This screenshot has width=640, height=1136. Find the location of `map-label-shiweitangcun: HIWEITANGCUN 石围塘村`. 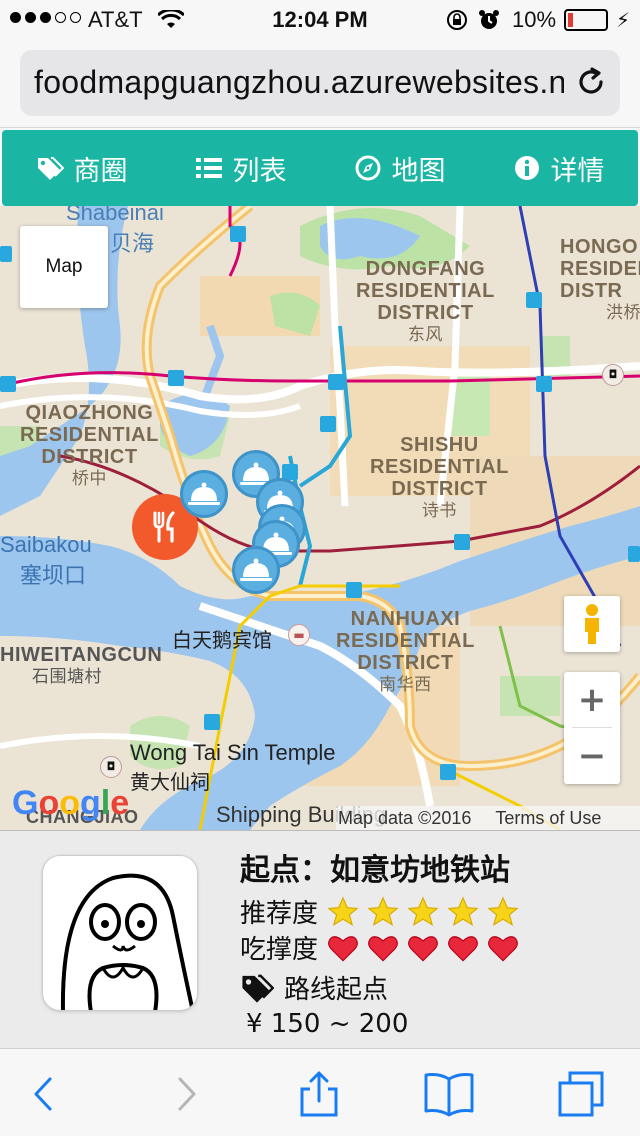

map-label-shiweitangcun: HIWEITANGCUN 石围塘村 is located at coordinates (81, 665).